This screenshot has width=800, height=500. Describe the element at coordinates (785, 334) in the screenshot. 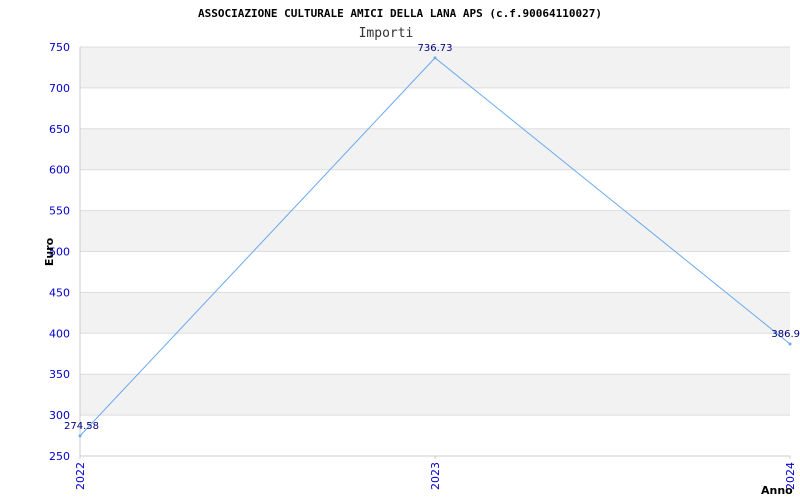

I see `data-label: 386.9` at that location.